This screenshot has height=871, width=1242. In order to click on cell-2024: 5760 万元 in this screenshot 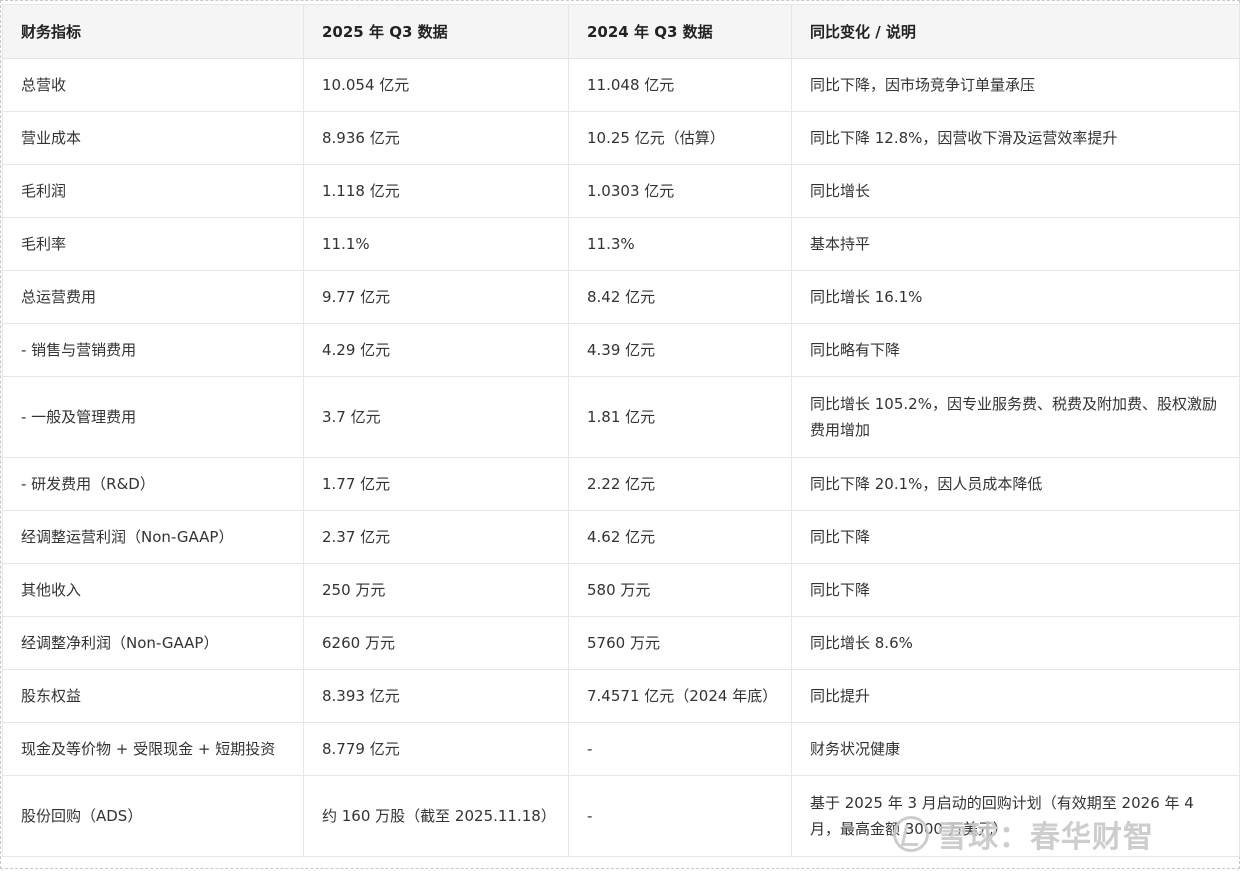, I will do `click(680, 643)`.